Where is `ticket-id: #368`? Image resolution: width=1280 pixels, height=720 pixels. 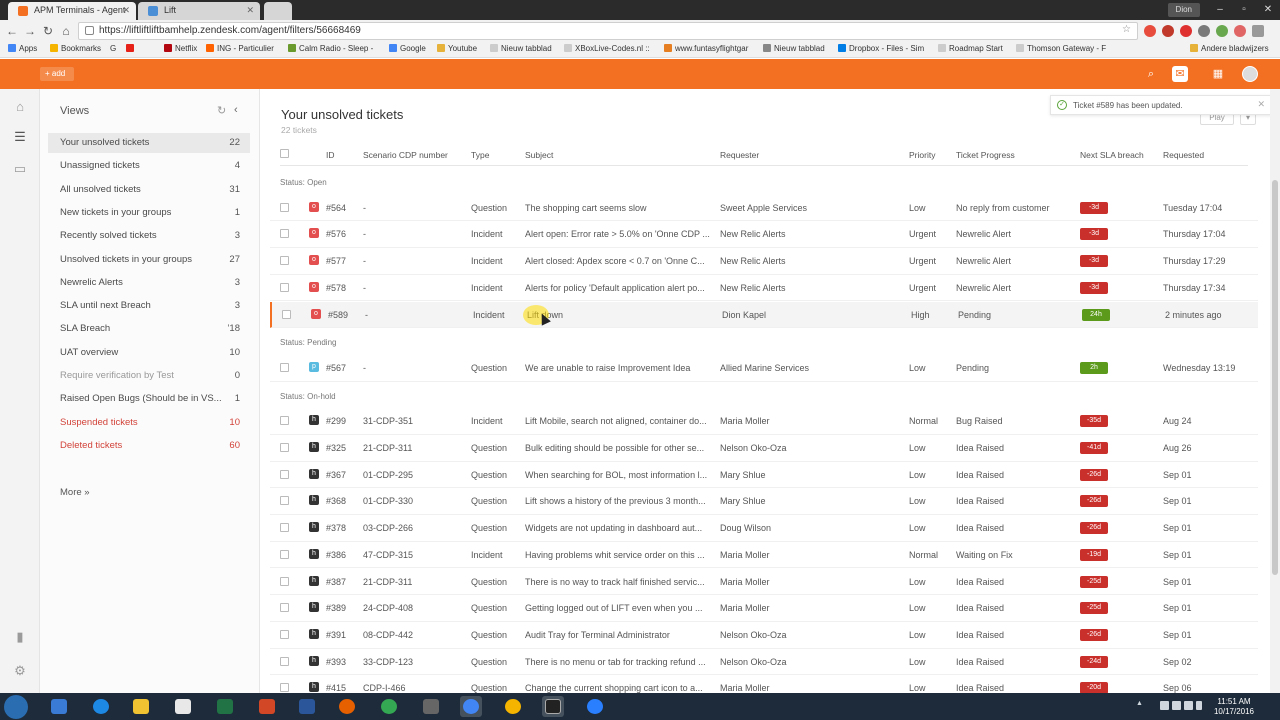
ticket-id: #368 is located at coordinates (336, 501).